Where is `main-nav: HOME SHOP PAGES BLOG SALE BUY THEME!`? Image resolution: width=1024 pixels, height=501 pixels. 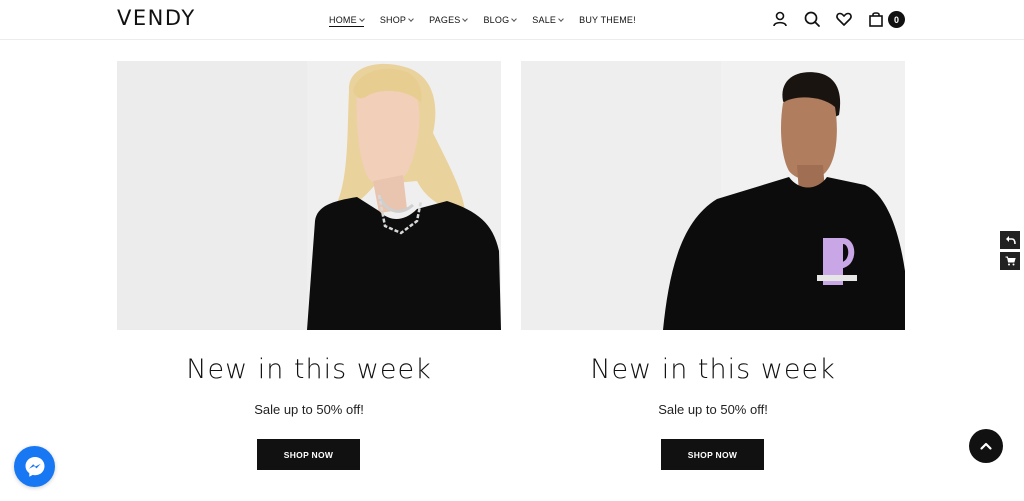
main-nav: HOME SHOP PAGES BLOG SALE BUY THEME! is located at coordinates (490, 20).